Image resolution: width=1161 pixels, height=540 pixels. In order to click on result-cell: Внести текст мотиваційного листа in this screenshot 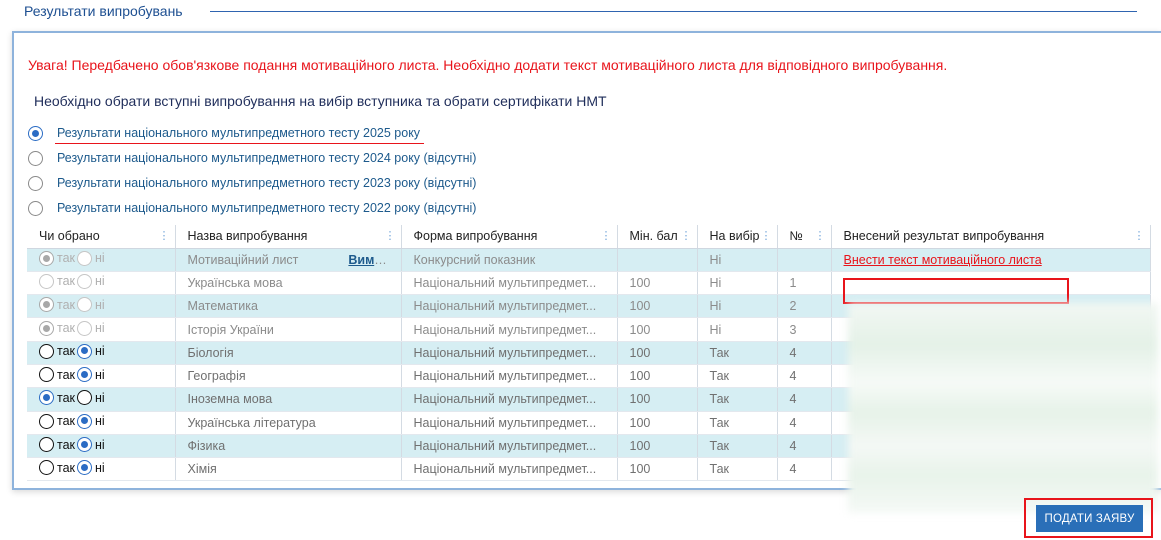, I will do `click(991, 260)`.